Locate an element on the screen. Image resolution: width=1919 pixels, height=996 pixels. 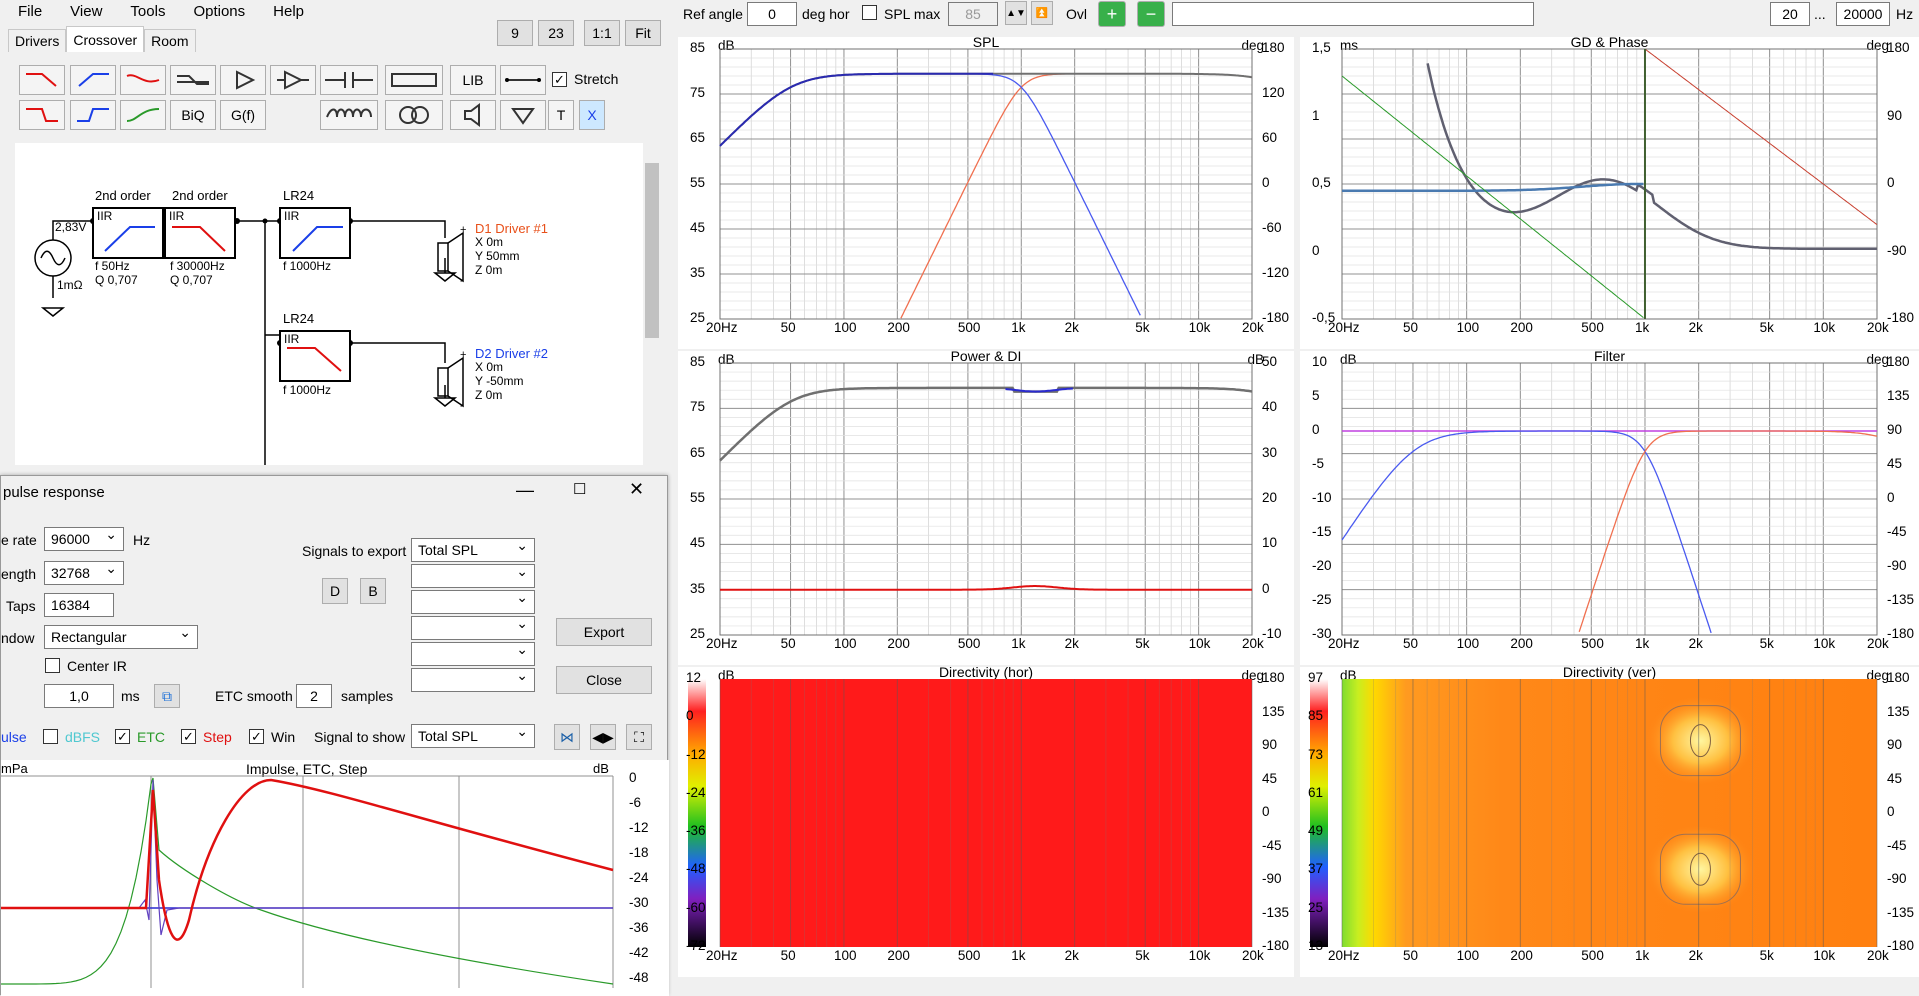
chart-filter-ytick-right: -45 is located at coordinates (1897, 531).